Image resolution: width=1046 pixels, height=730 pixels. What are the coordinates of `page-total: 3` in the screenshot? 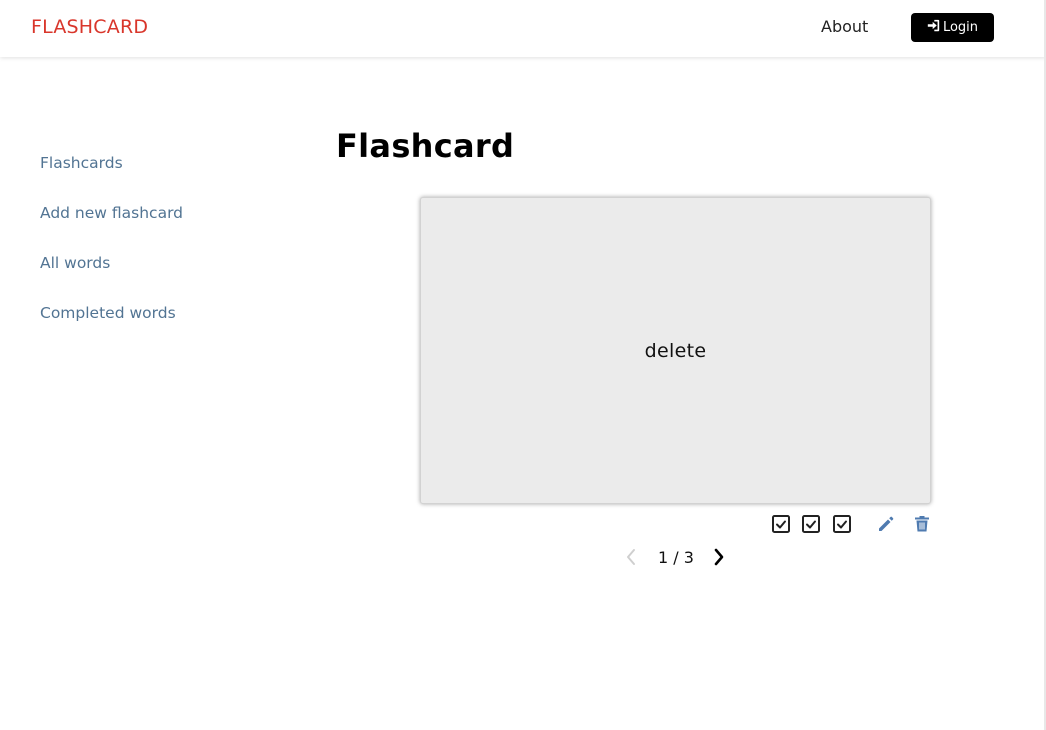 It's located at (688, 557).